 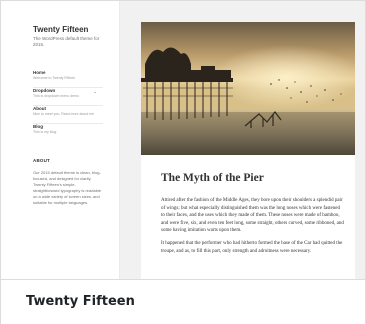 What do you see at coordinates (54, 78) in the screenshot?
I see `menu-item-description: Welcome to Twenty Fifteen` at bounding box center [54, 78].